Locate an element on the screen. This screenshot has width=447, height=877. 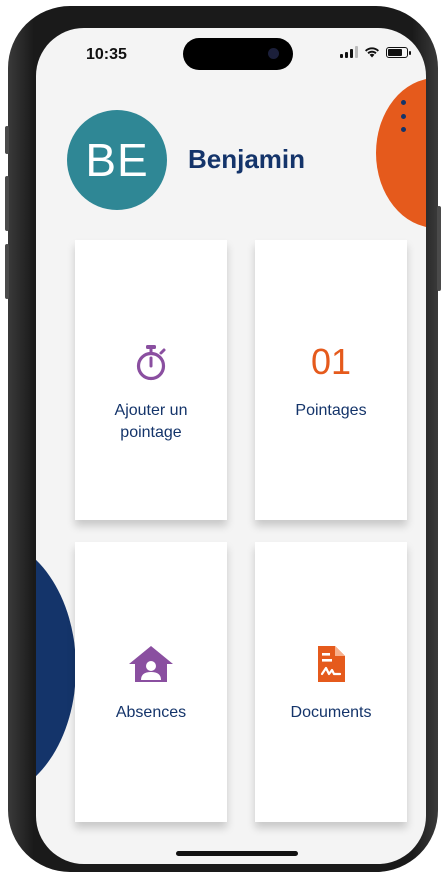
card-label: Documents is located at coordinates (331, 712).